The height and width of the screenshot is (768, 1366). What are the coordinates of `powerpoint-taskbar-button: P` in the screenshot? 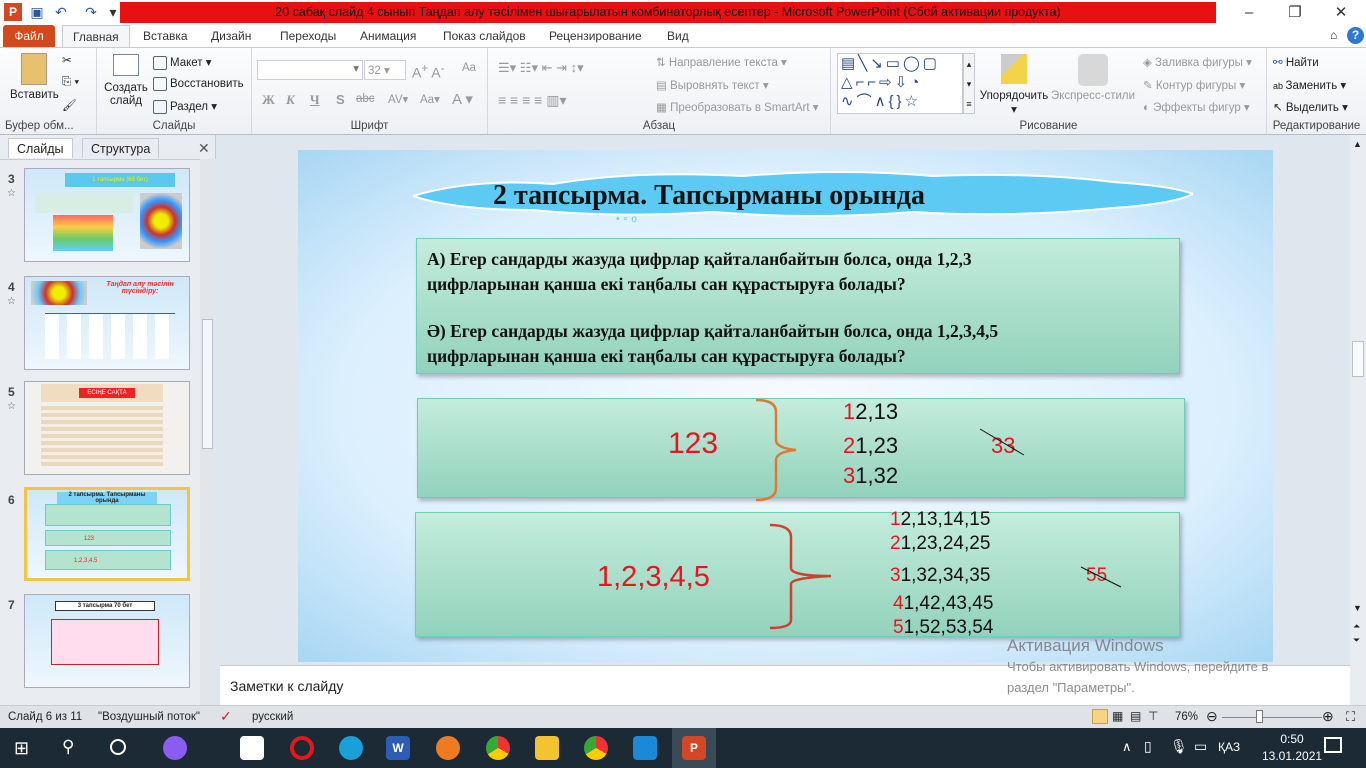 It's located at (694, 748).